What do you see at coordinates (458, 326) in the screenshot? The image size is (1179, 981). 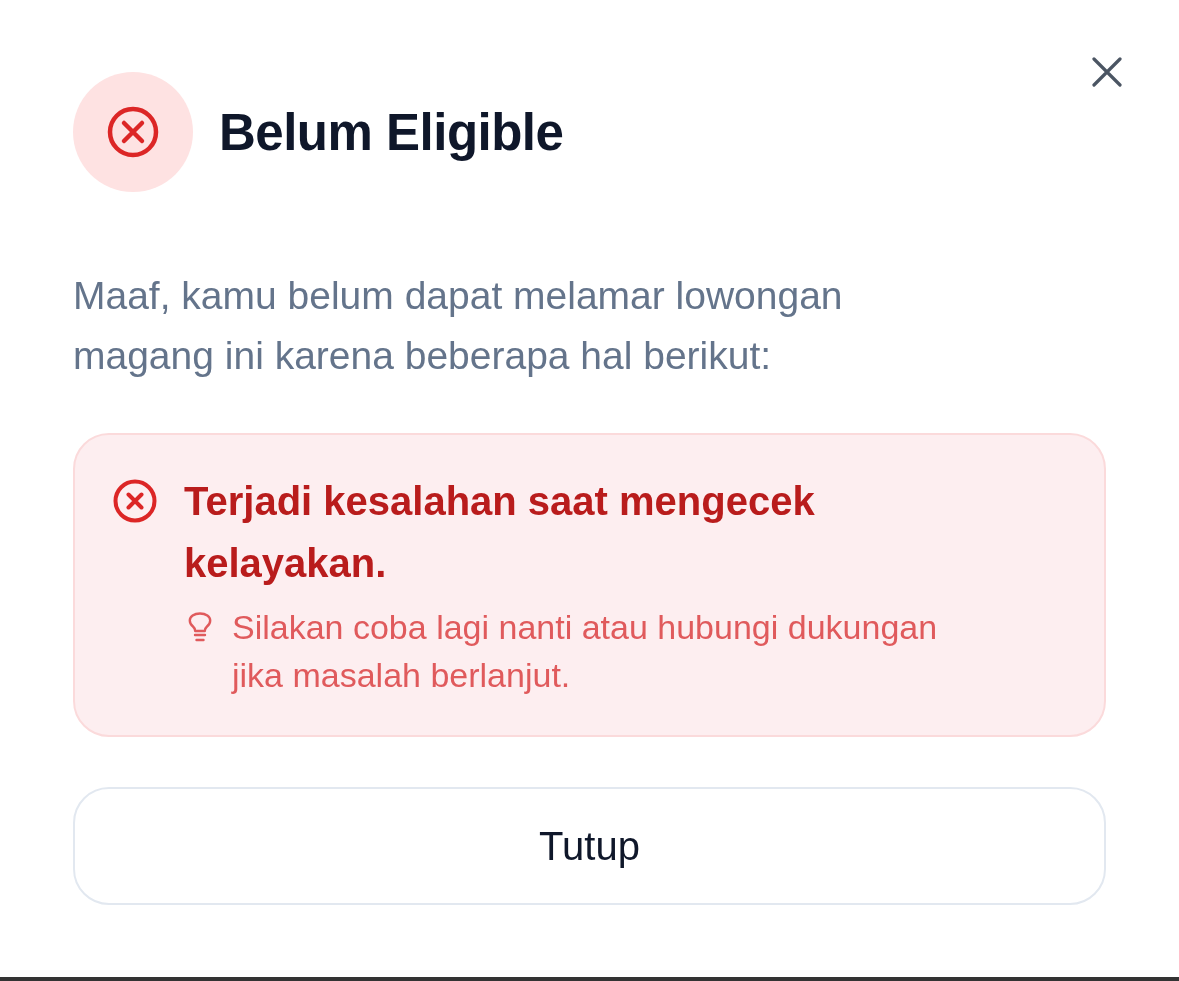 I see `dialog-message: Maaf, kamu belum dapat melamar lowongan magang ini karena beberapa hal berikut:` at bounding box center [458, 326].